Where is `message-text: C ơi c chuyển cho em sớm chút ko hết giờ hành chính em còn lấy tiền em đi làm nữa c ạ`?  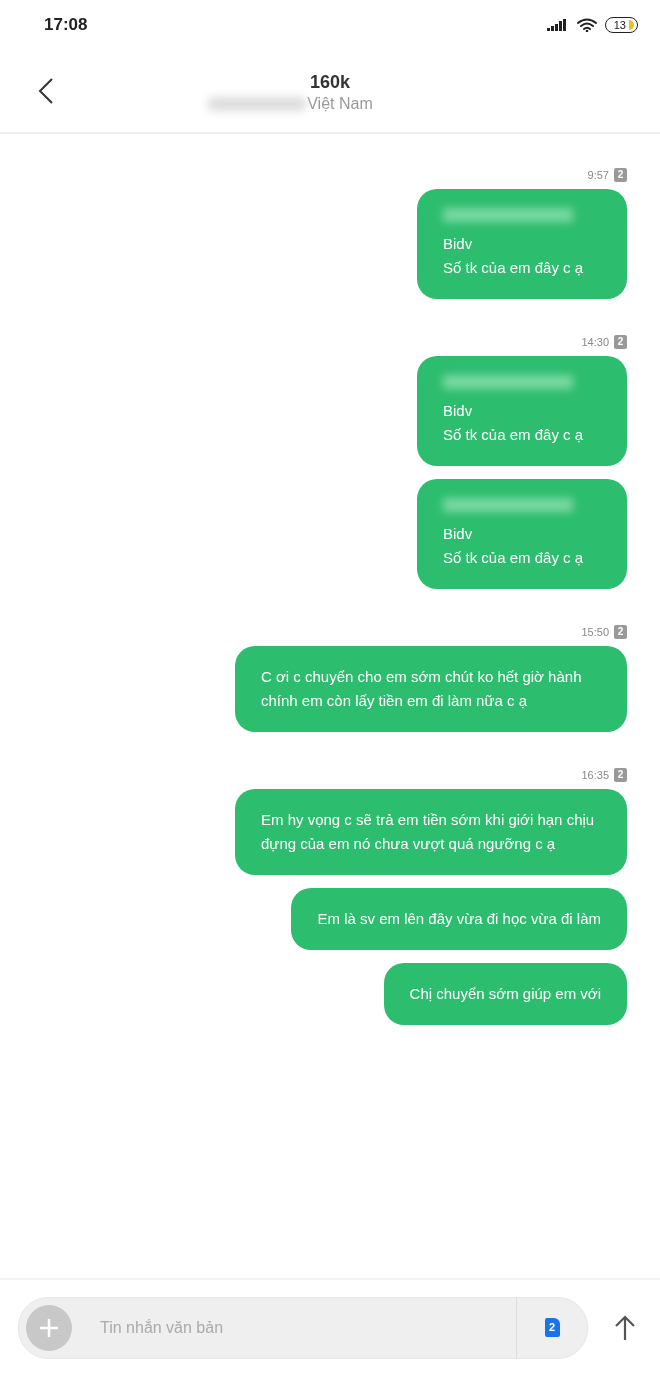 message-text: C ơi c chuyển cho em sớm chút ko hết giờ hành chính em còn lấy tiền em đi làm nữa c ạ is located at coordinates (422, 689).